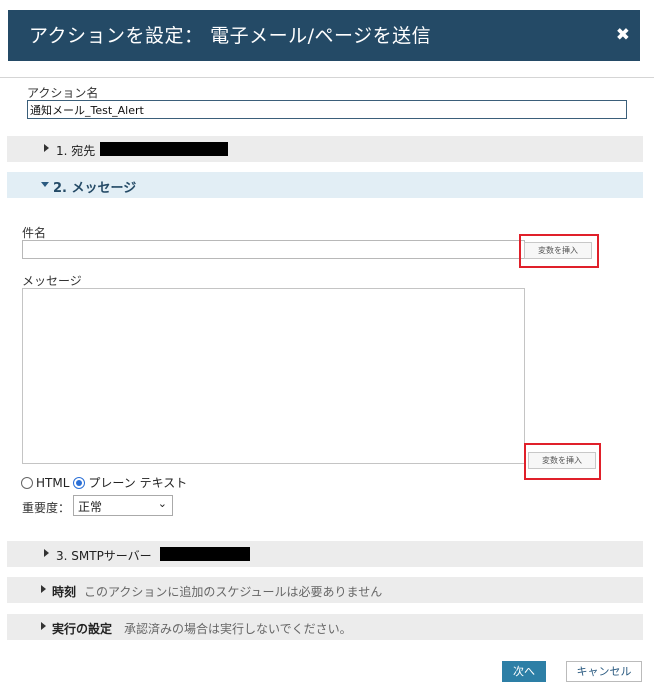 This screenshot has height=693, width=654. What do you see at coordinates (562, 460) in the screenshot?
I see `message-insert-variable-button: 変数を挿入` at bounding box center [562, 460].